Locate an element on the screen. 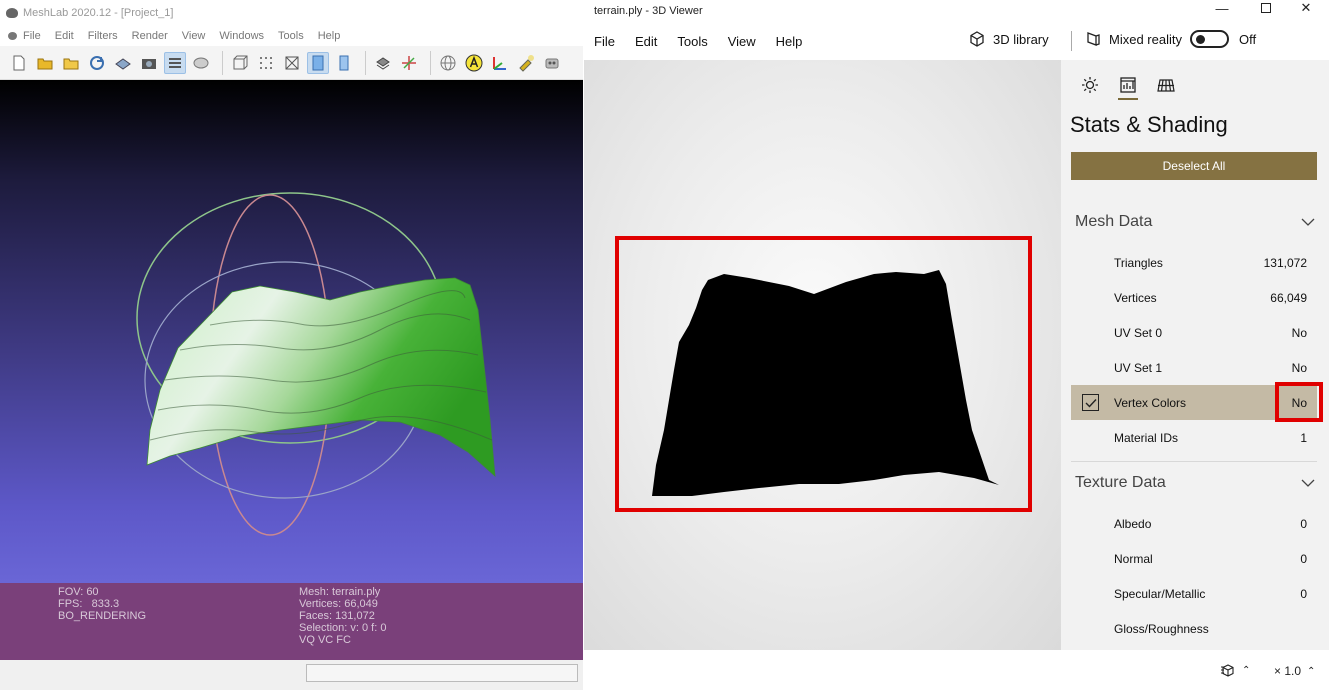 Image resolution: width=1329 pixels, height=690 pixels. points-button is located at coordinates (266, 63).